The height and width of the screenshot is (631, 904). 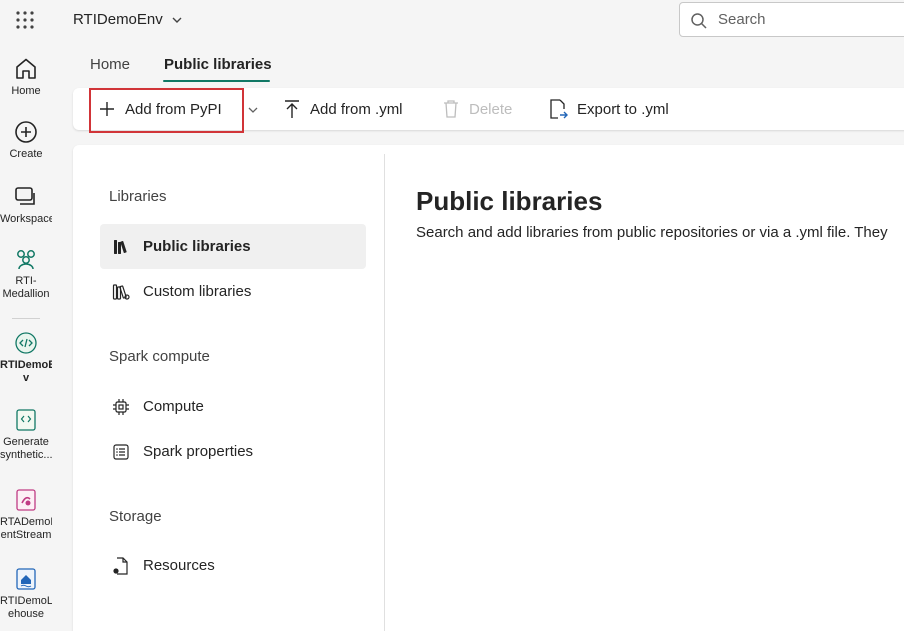 What do you see at coordinates (120, 565) in the screenshot?
I see `resources-icon` at bounding box center [120, 565].